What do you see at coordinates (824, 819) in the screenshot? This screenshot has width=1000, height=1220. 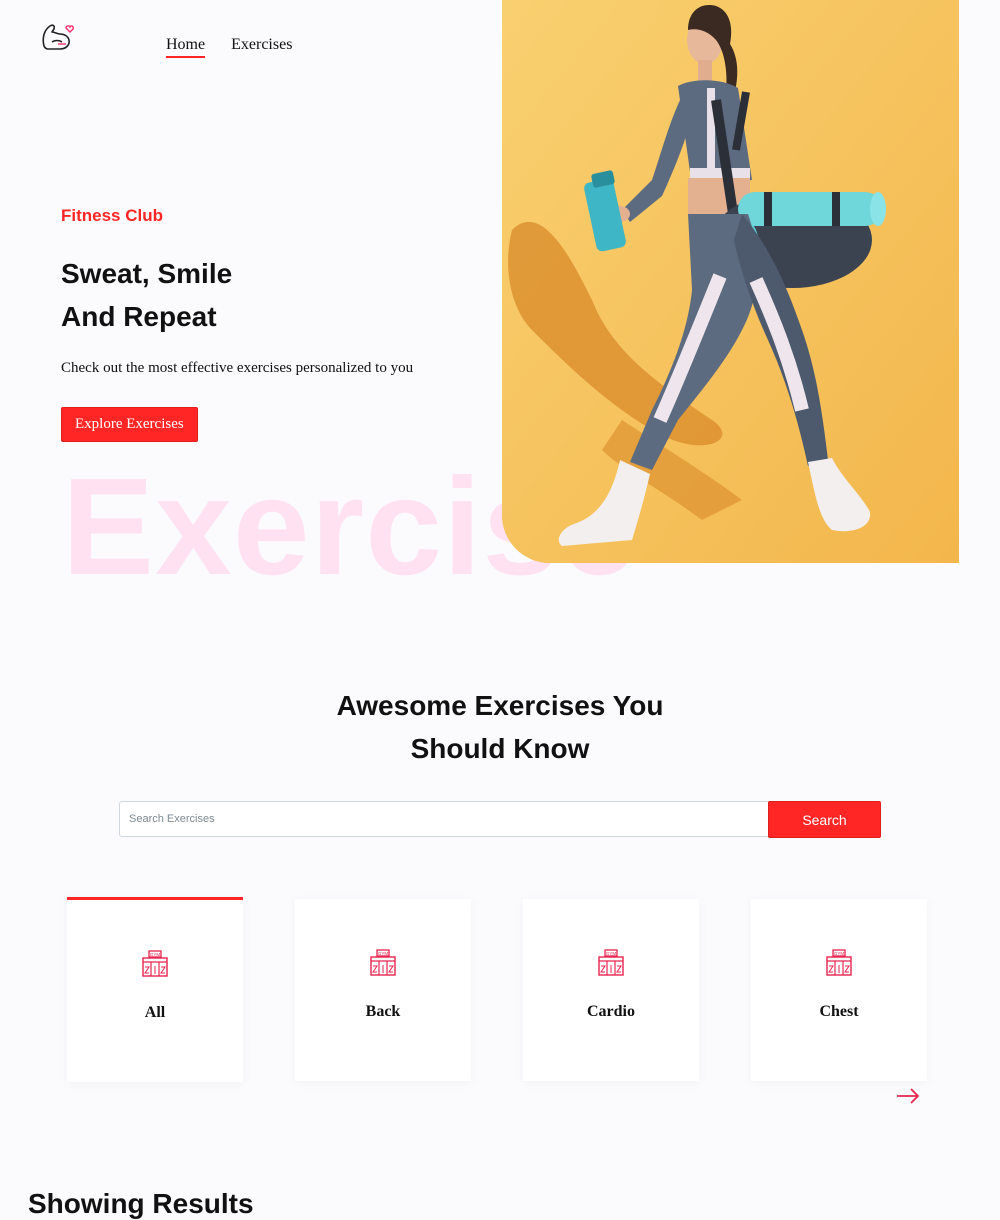 I see `search-button: Search` at bounding box center [824, 819].